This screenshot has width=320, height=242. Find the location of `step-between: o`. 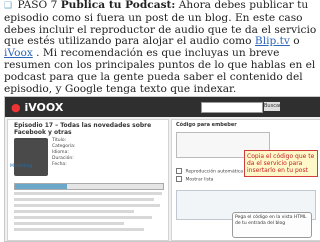

step-between: o is located at coordinates (296, 41).